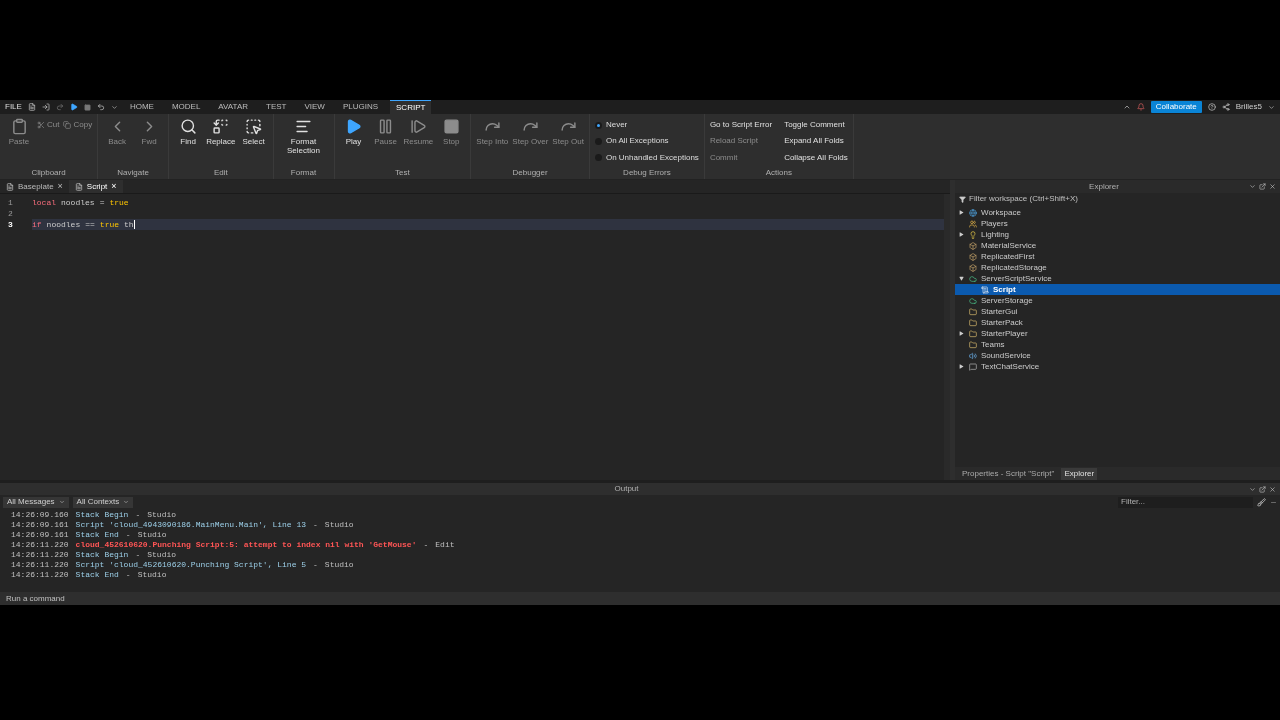 The image size is (1280, 720). I want to click on import-icon, so click(45, 107).